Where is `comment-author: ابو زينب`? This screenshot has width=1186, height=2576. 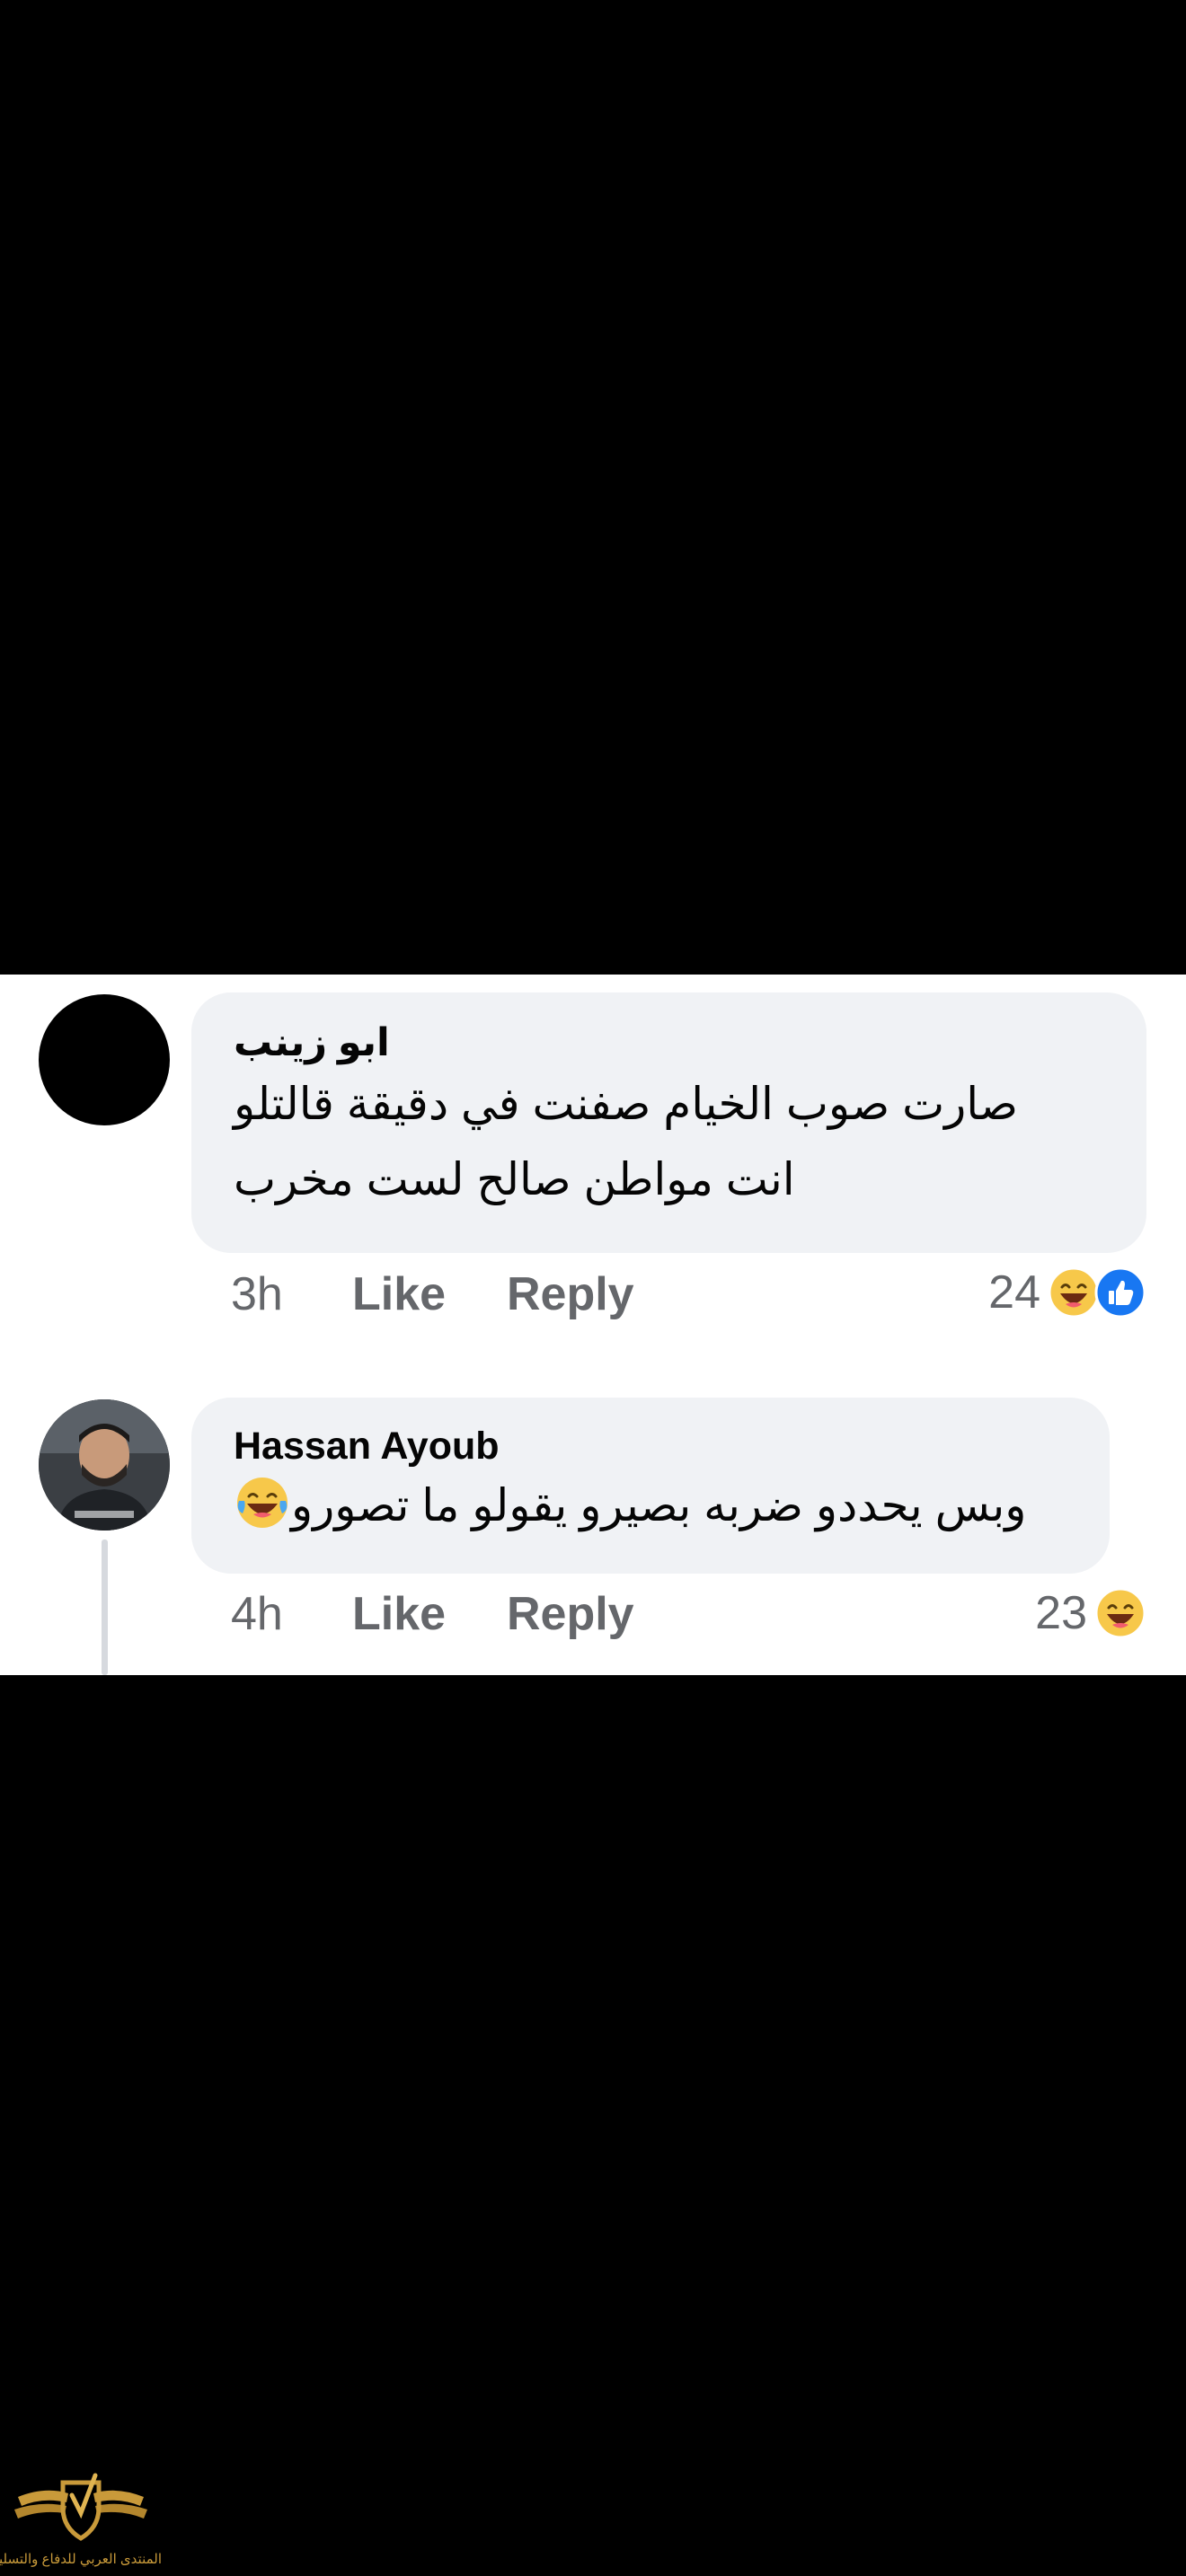 comment-author: ابو زينب is located at coordinates (669, 1042).